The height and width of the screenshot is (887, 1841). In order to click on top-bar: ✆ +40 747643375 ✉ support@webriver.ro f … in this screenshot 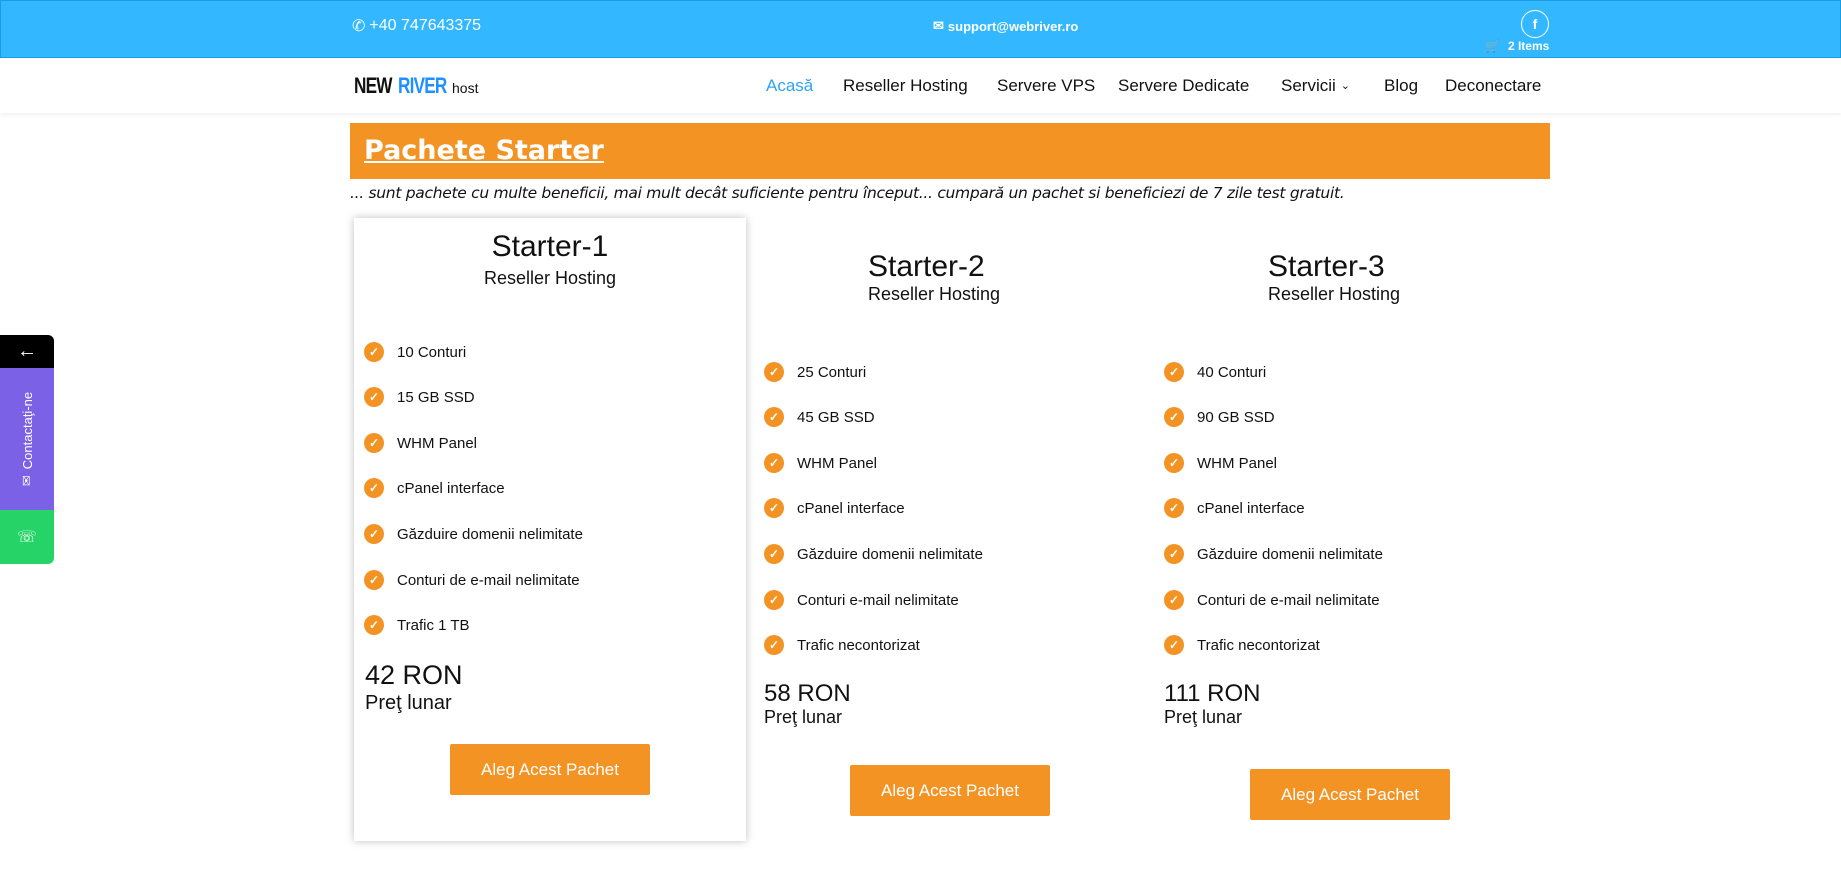, I will do `click(920, 29)`.